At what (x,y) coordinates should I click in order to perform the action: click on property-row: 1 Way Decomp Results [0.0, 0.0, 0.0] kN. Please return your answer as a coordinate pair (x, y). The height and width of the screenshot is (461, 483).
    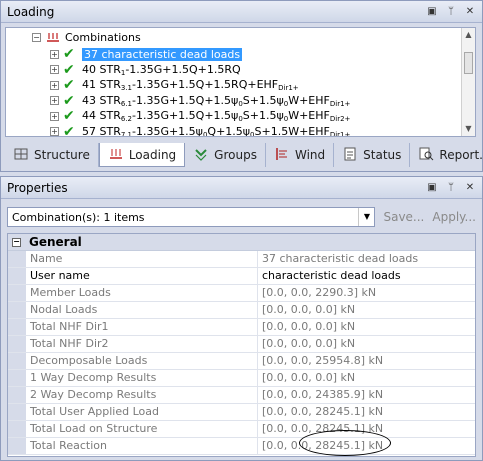
    Looking at the image, I should click on (241, 378).